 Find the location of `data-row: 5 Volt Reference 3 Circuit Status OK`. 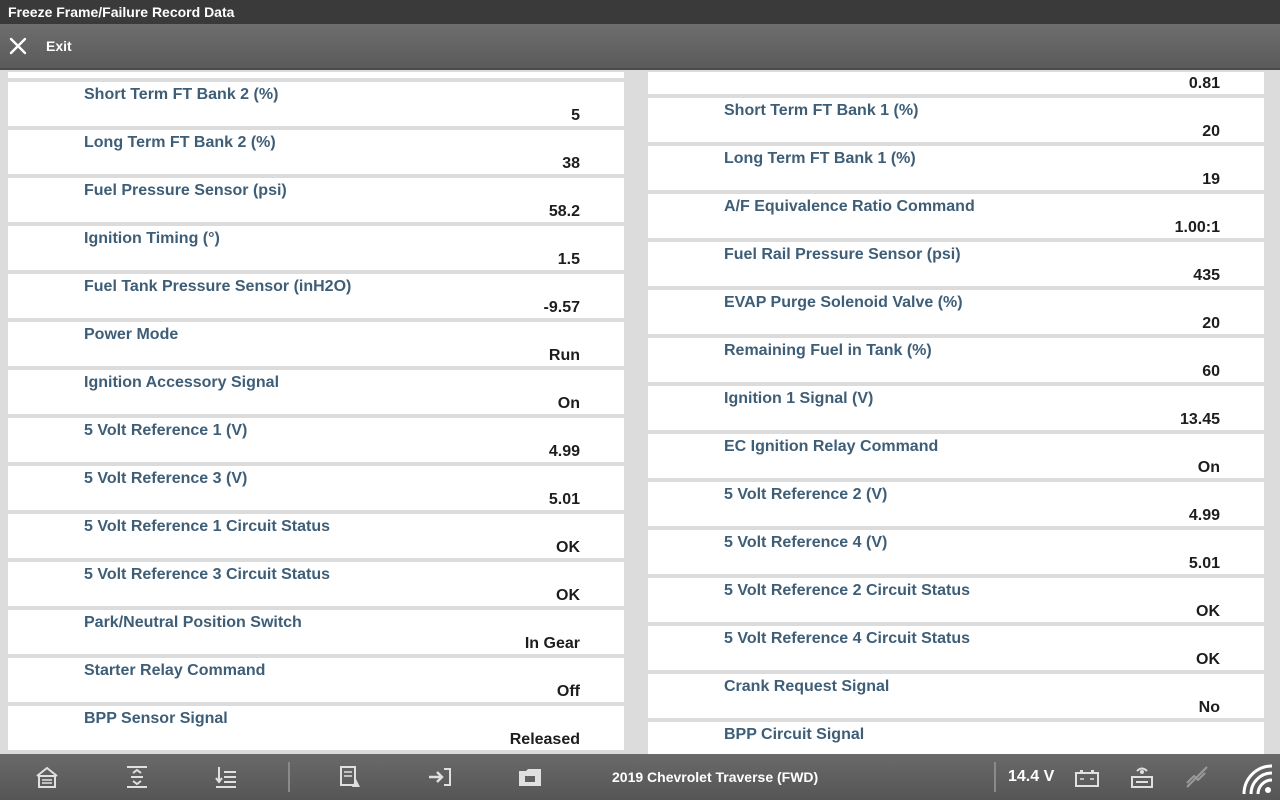

data-row: 5 Volt Reference 3 Circuit Status OK is located at coordinates (316, 584).